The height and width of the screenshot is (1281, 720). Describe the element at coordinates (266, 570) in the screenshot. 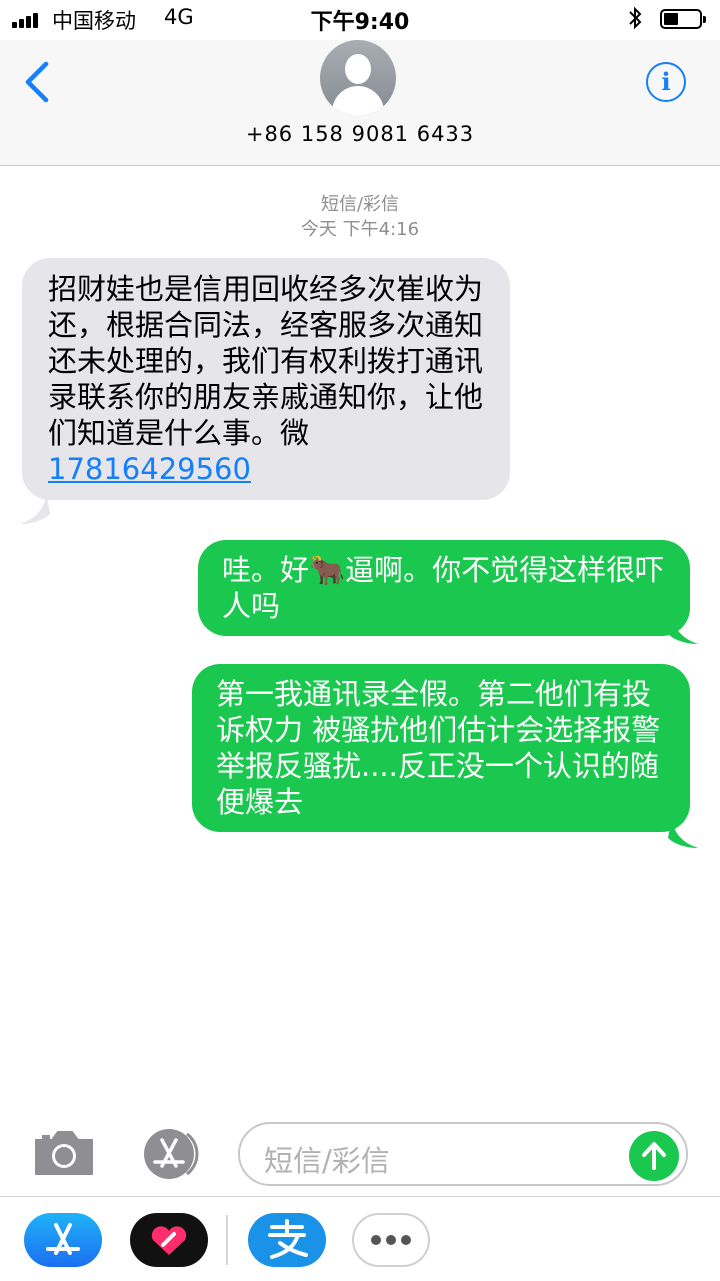

I see `outgoing-message-text: 哇。好` at that location.